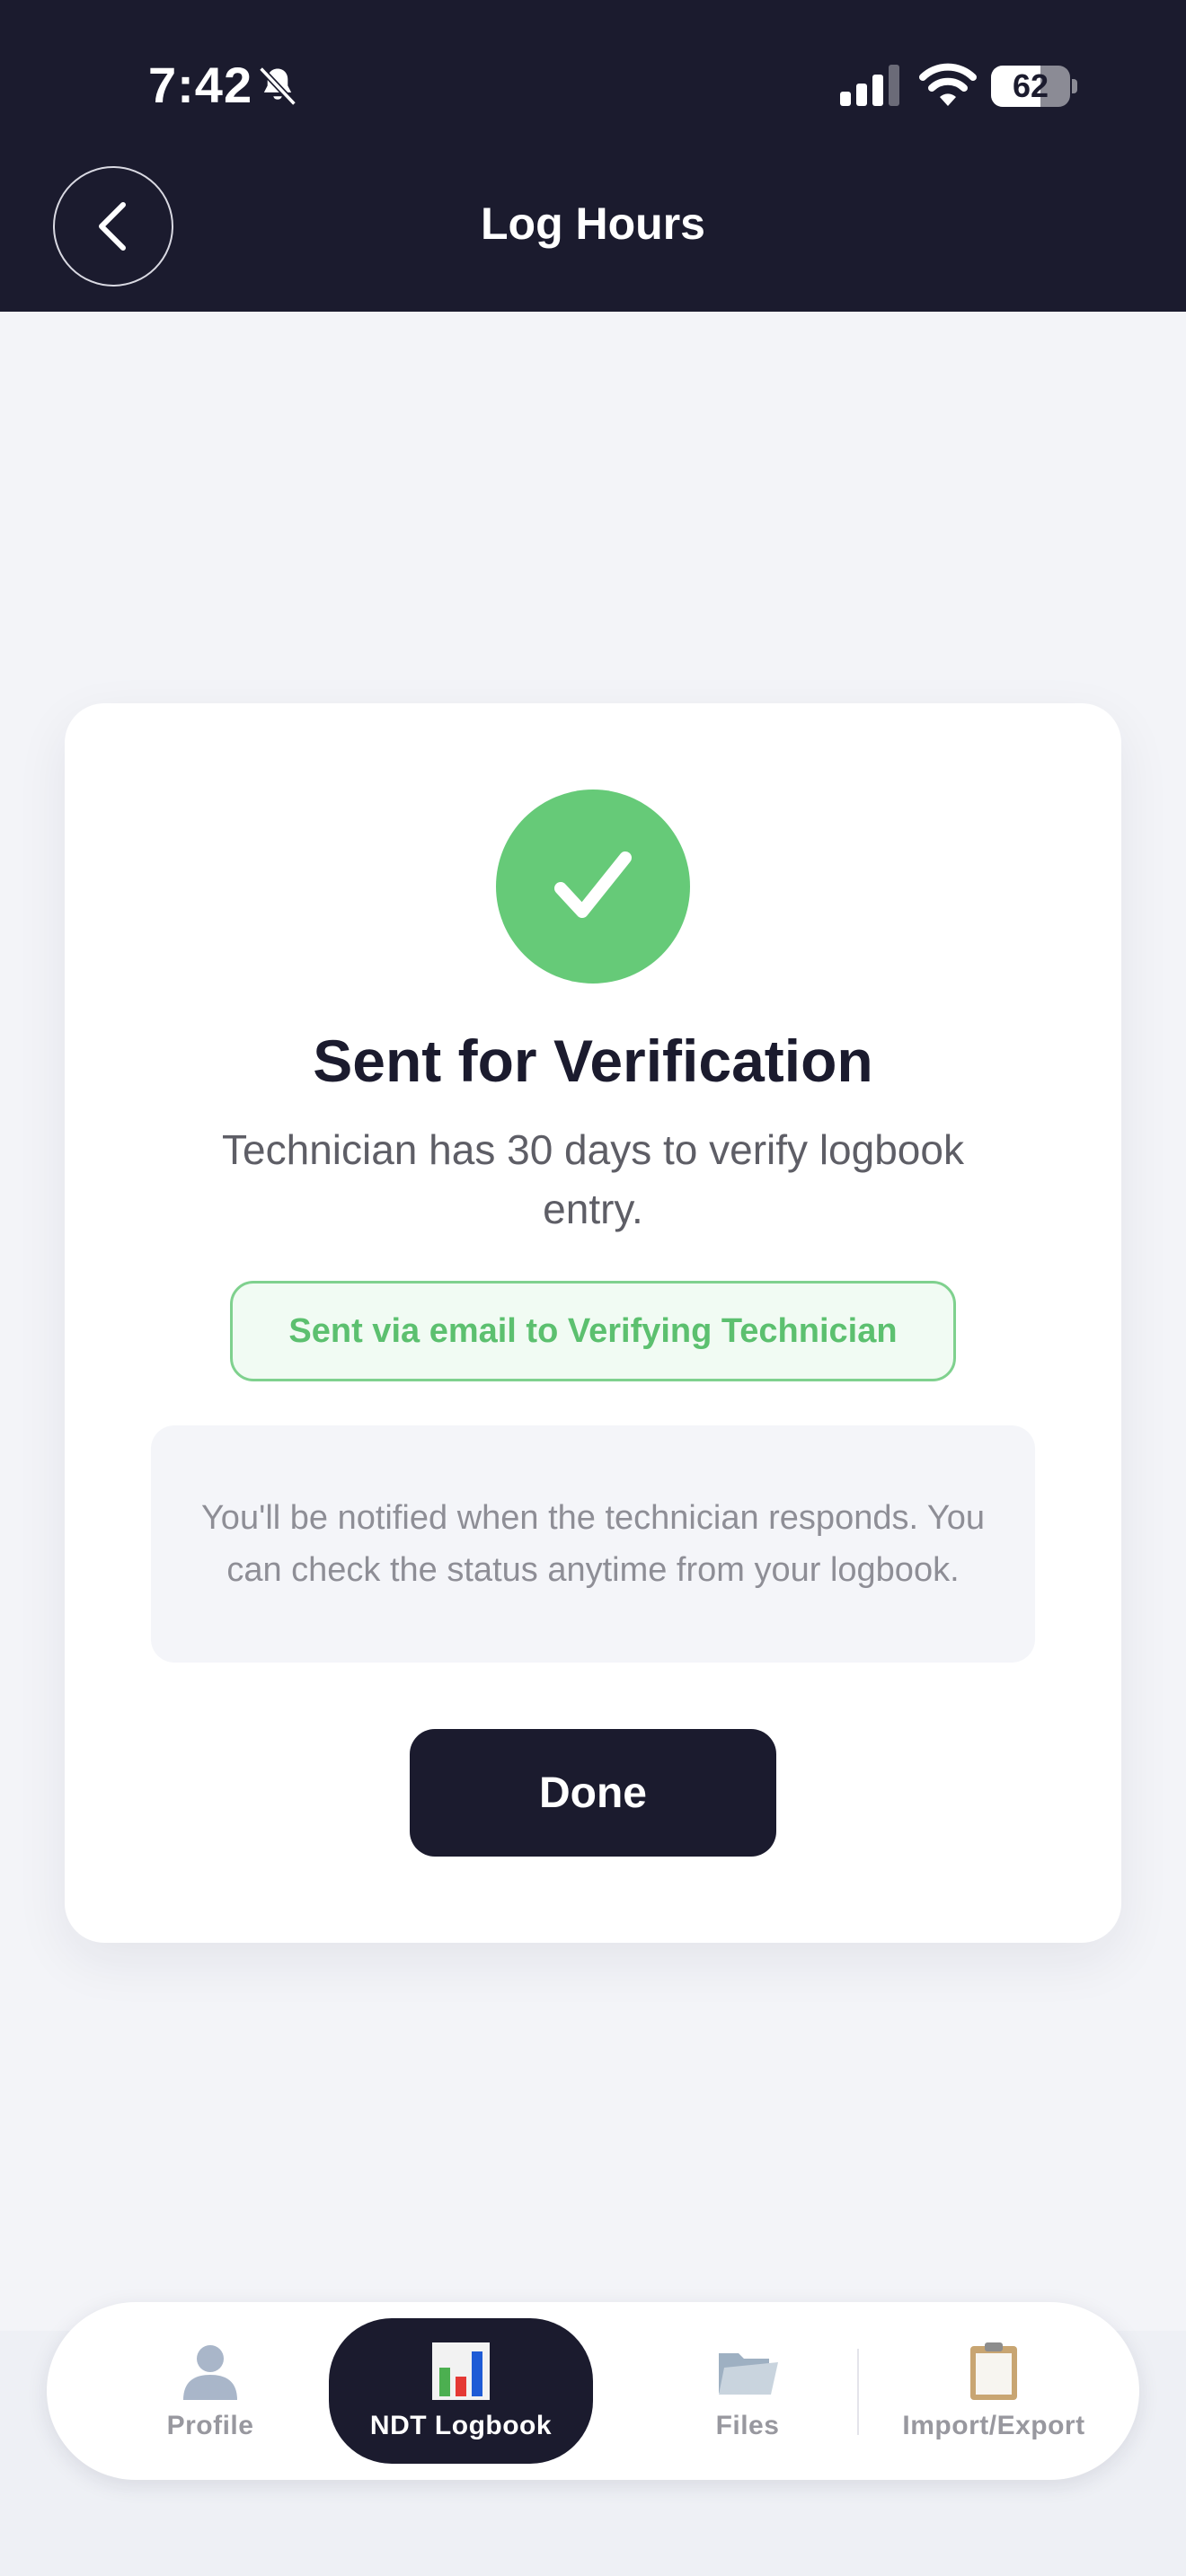  I want to click on bell-muted-icon, so click(277, 86).